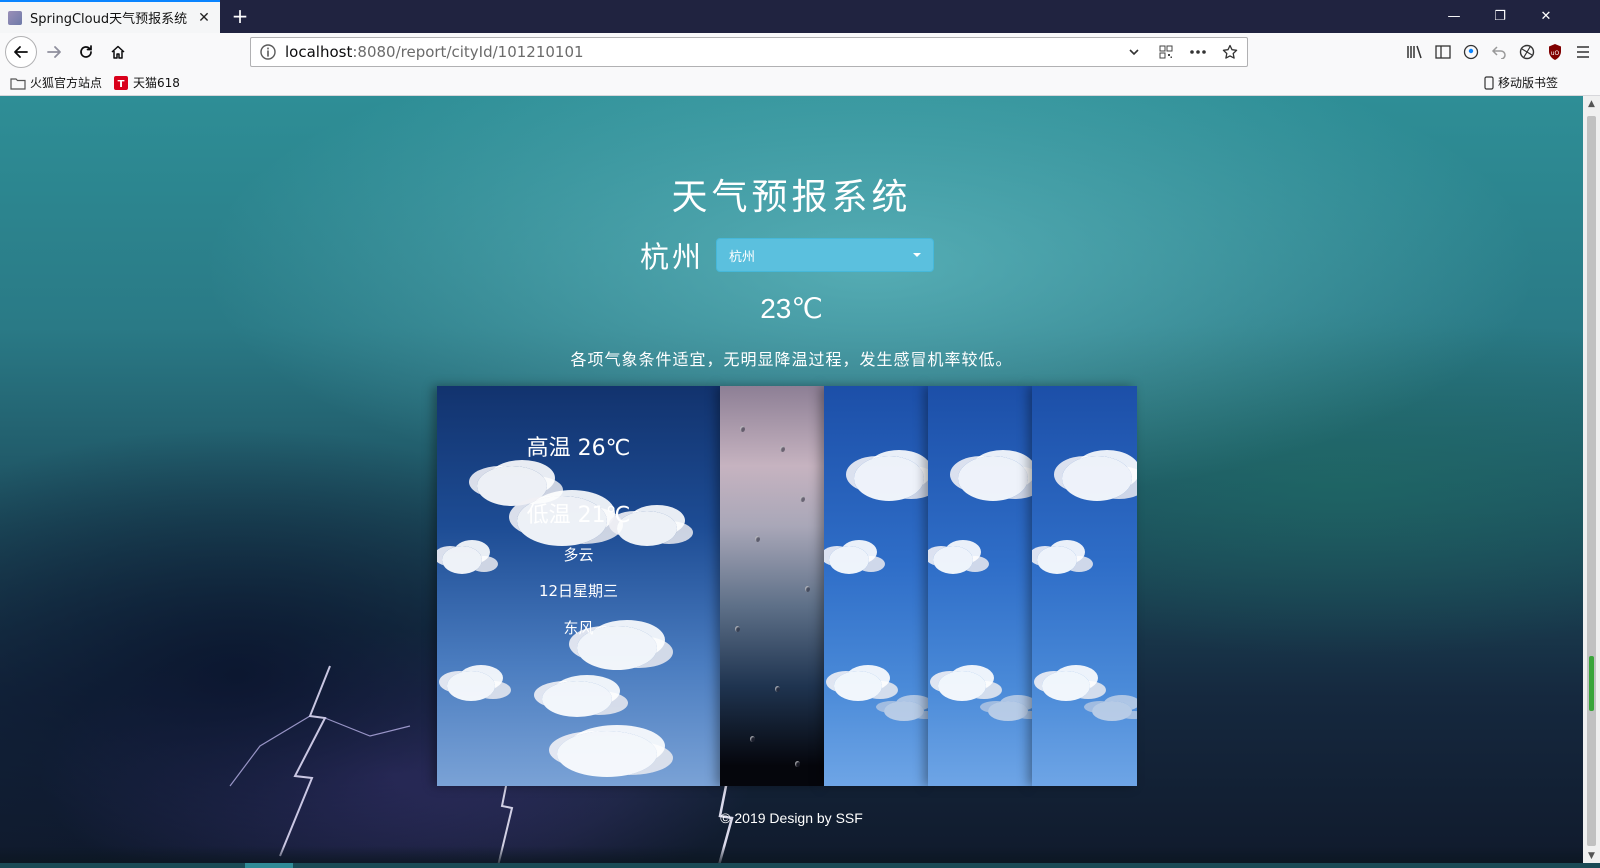 This screenshot has width=1600, height=868. I want to click on footer-text: © 2019 Design by SSF, so click(791, 818).